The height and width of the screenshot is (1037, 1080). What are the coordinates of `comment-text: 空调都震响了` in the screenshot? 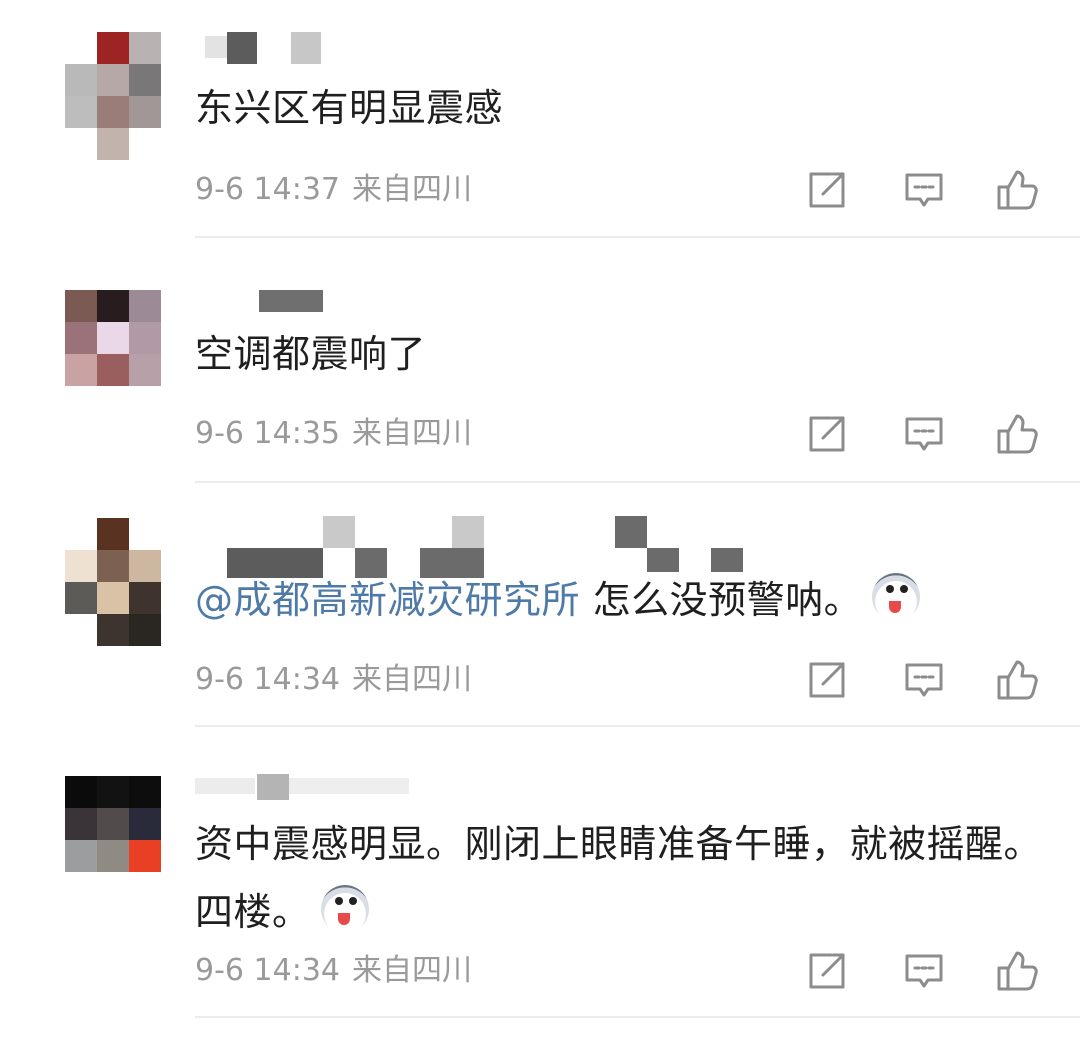 It's located at (311, 354).